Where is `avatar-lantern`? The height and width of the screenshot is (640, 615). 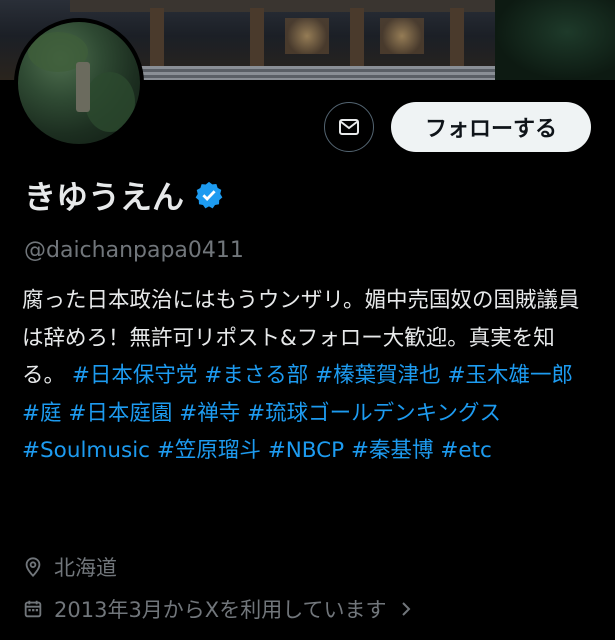
avatar-lantern is located at coordinates (83, 87).